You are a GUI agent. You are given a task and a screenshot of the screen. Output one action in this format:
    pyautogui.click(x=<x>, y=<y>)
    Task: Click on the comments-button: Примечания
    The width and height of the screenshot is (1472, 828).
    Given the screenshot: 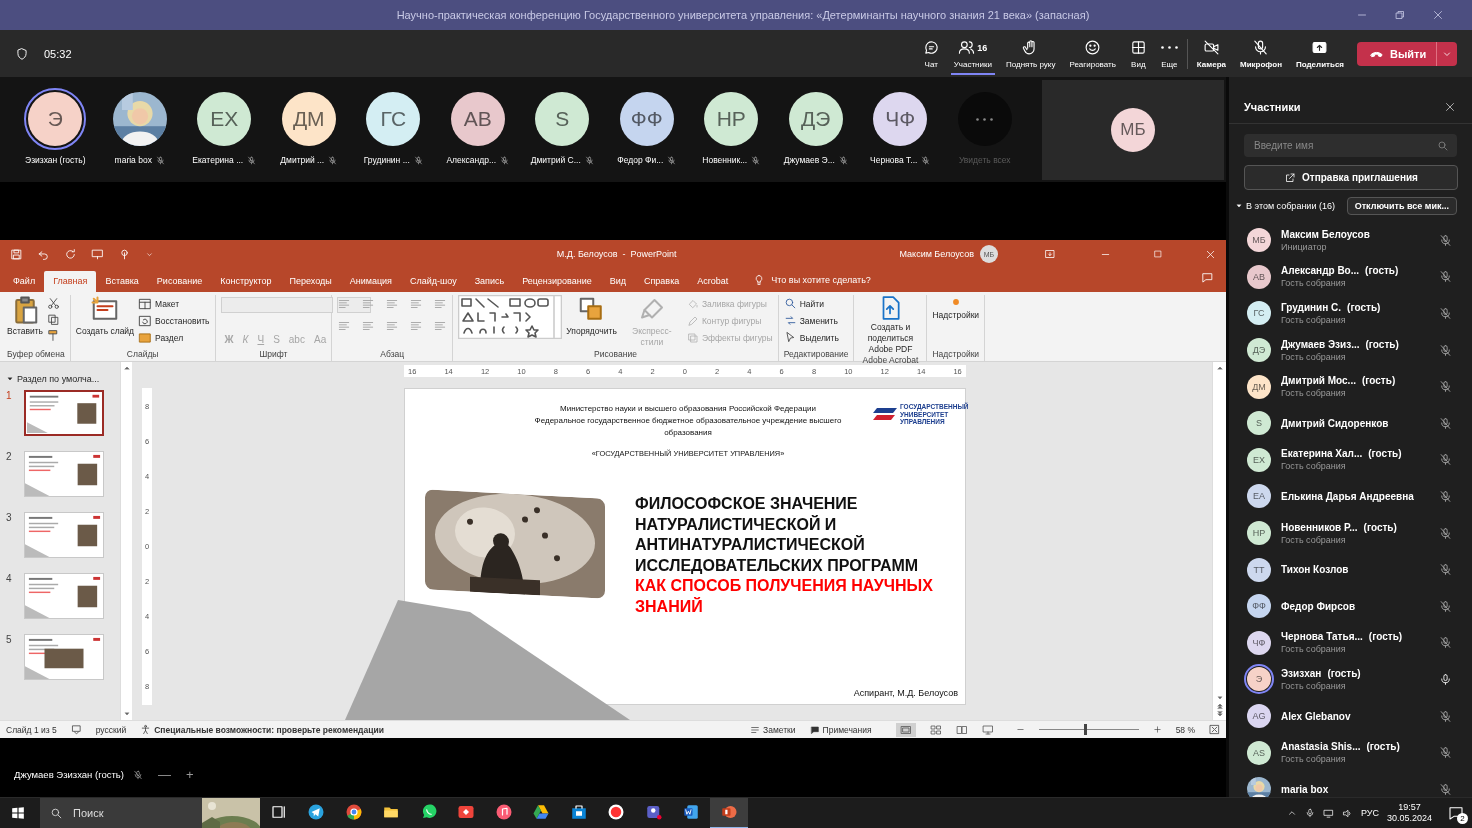 What is the action you would take?
    pyautogui.click(x=847, y=729)
    